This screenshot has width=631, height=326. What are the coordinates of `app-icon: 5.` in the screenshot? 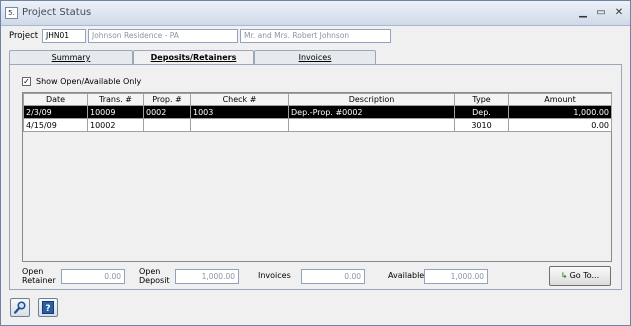 It's located at (11, 13).